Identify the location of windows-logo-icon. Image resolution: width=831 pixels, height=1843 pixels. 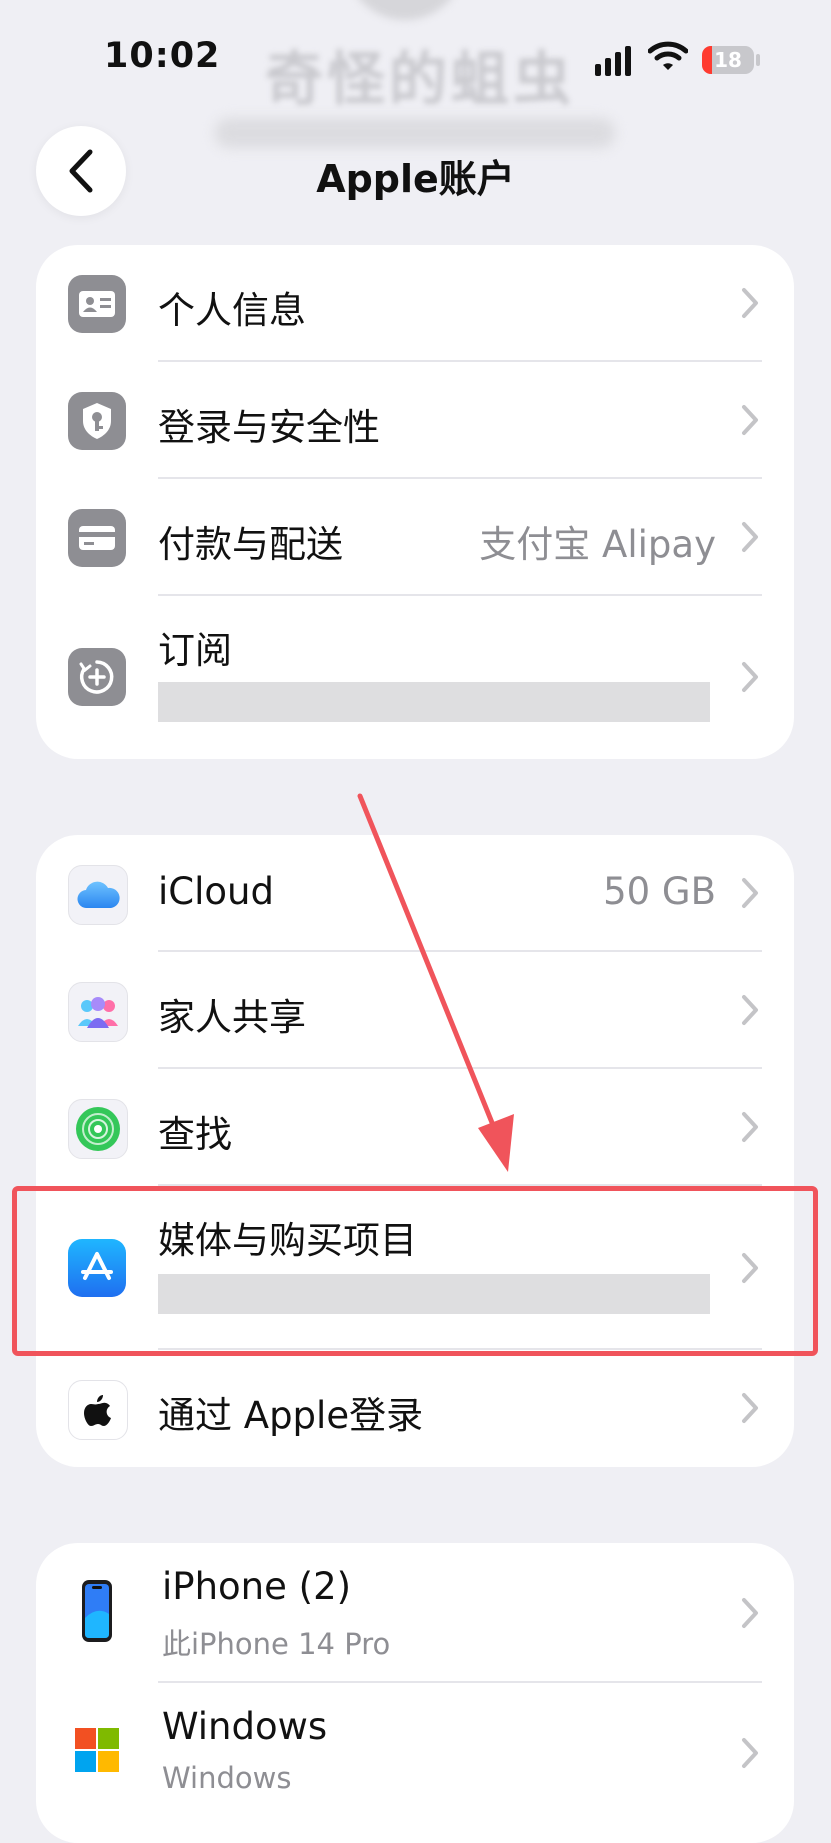
(97, 1750).